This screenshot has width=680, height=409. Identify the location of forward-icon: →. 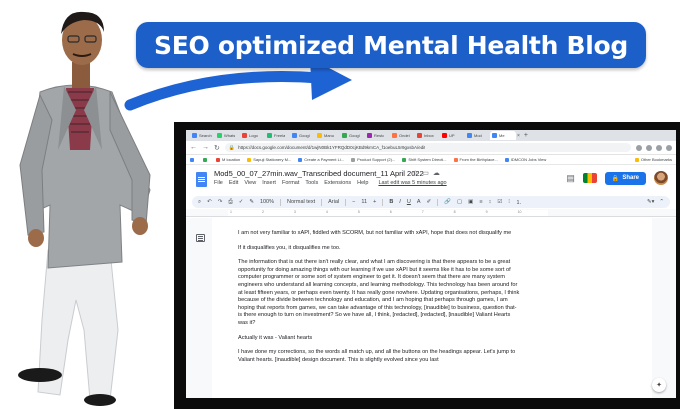
(205, 147).